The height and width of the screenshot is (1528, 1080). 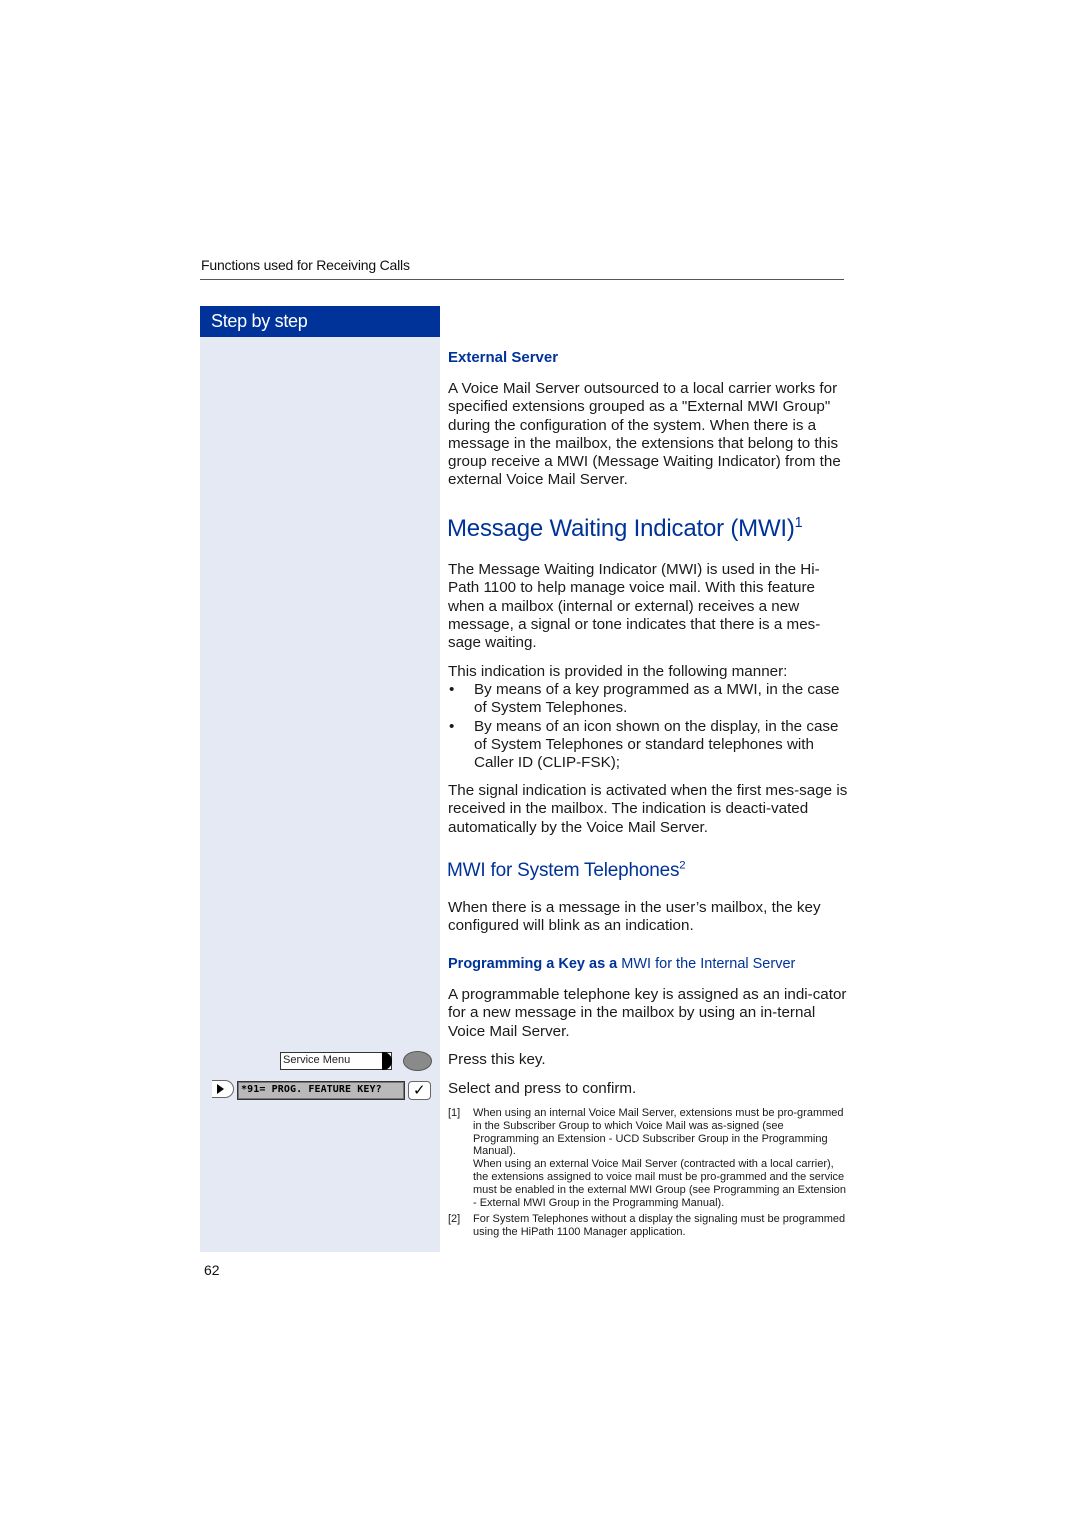 What do you see at coordinates (320, 794) in the screenshot?
I see `step-by-step-column` at bounding box center [320, 794].